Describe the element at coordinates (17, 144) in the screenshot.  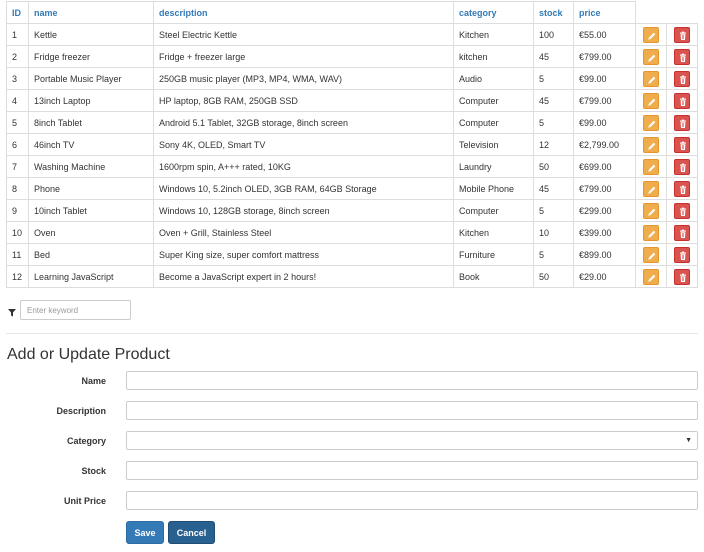
I see `cell-id: 6` at that location.